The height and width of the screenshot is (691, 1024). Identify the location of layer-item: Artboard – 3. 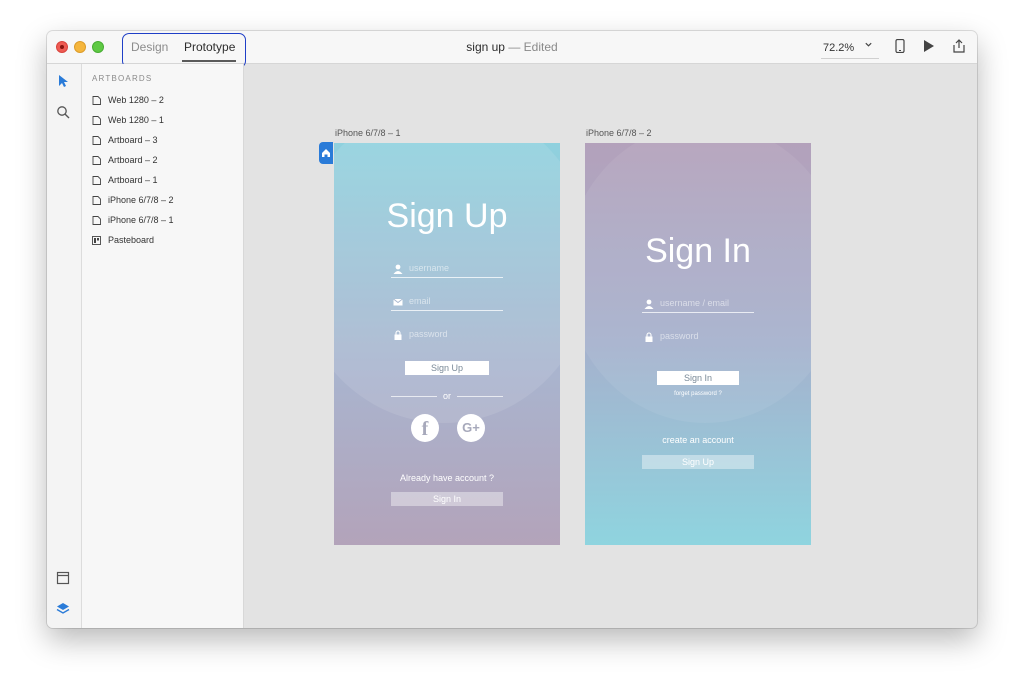
(125, 140).